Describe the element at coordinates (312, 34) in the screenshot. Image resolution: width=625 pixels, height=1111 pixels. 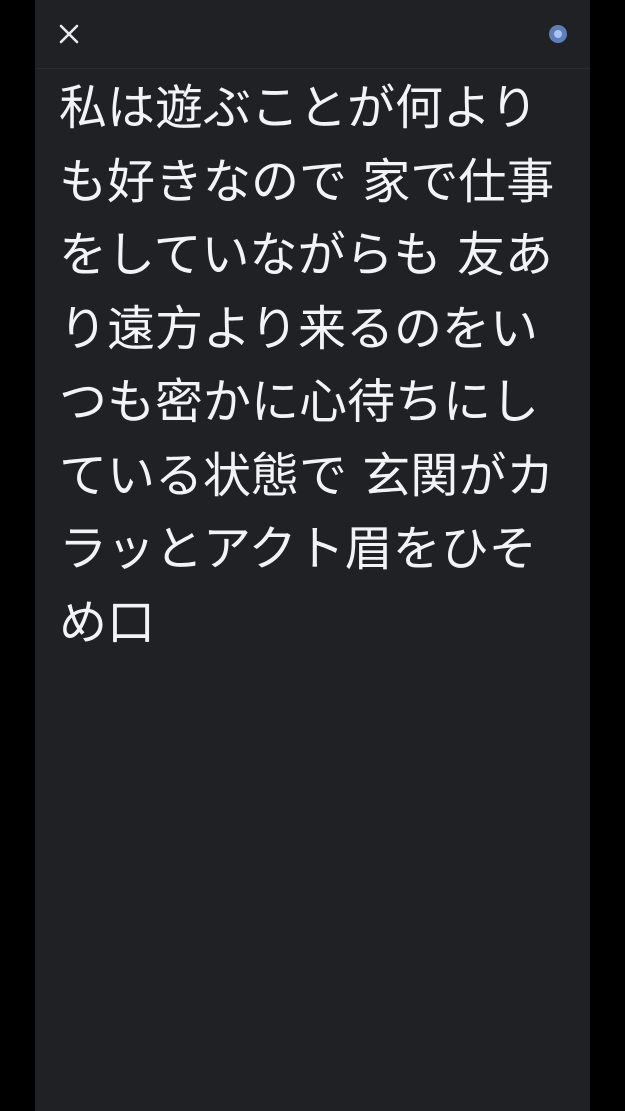
I see `top-bar` at that location.